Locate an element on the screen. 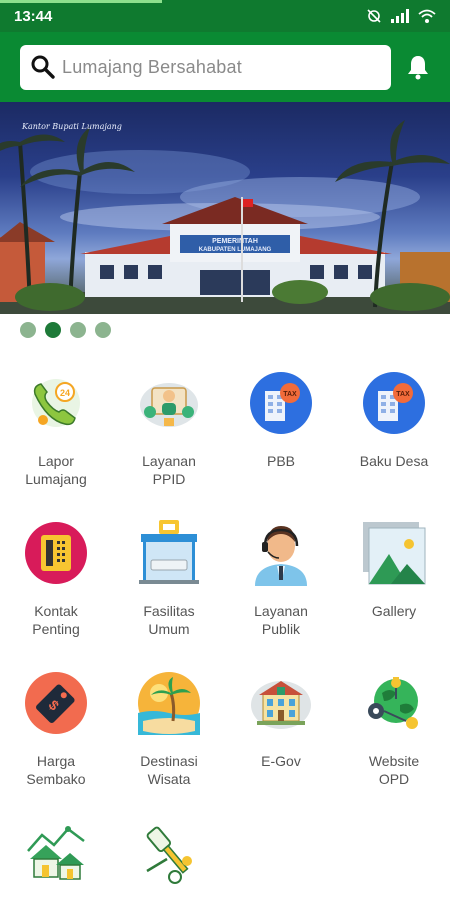 Image resolution: width=450 pixels, height=900 pixels. menu-item-layanan-ppid: Layanan PPID is located at coordinates (169, 429).